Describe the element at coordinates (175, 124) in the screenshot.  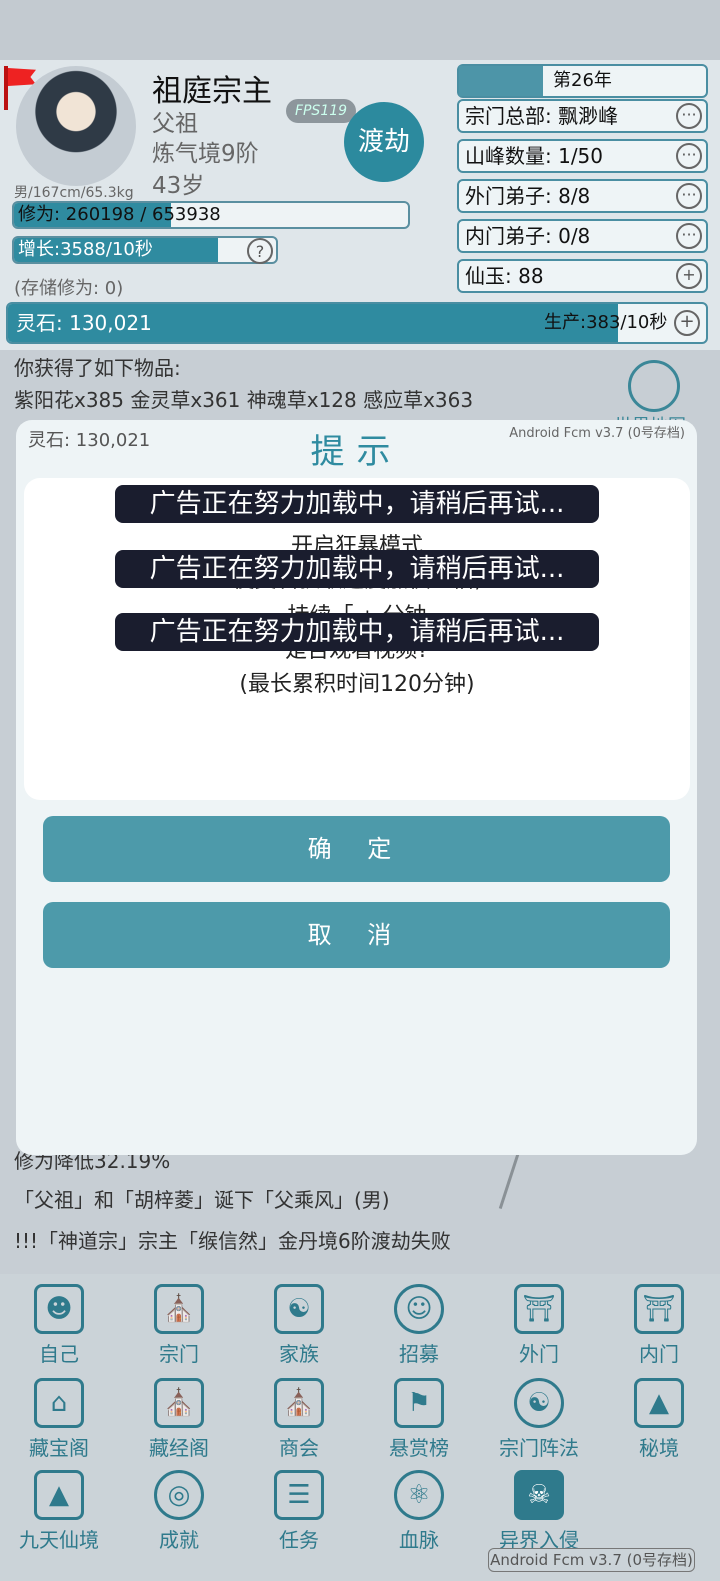
I see `character-title: 父祖` at that location.